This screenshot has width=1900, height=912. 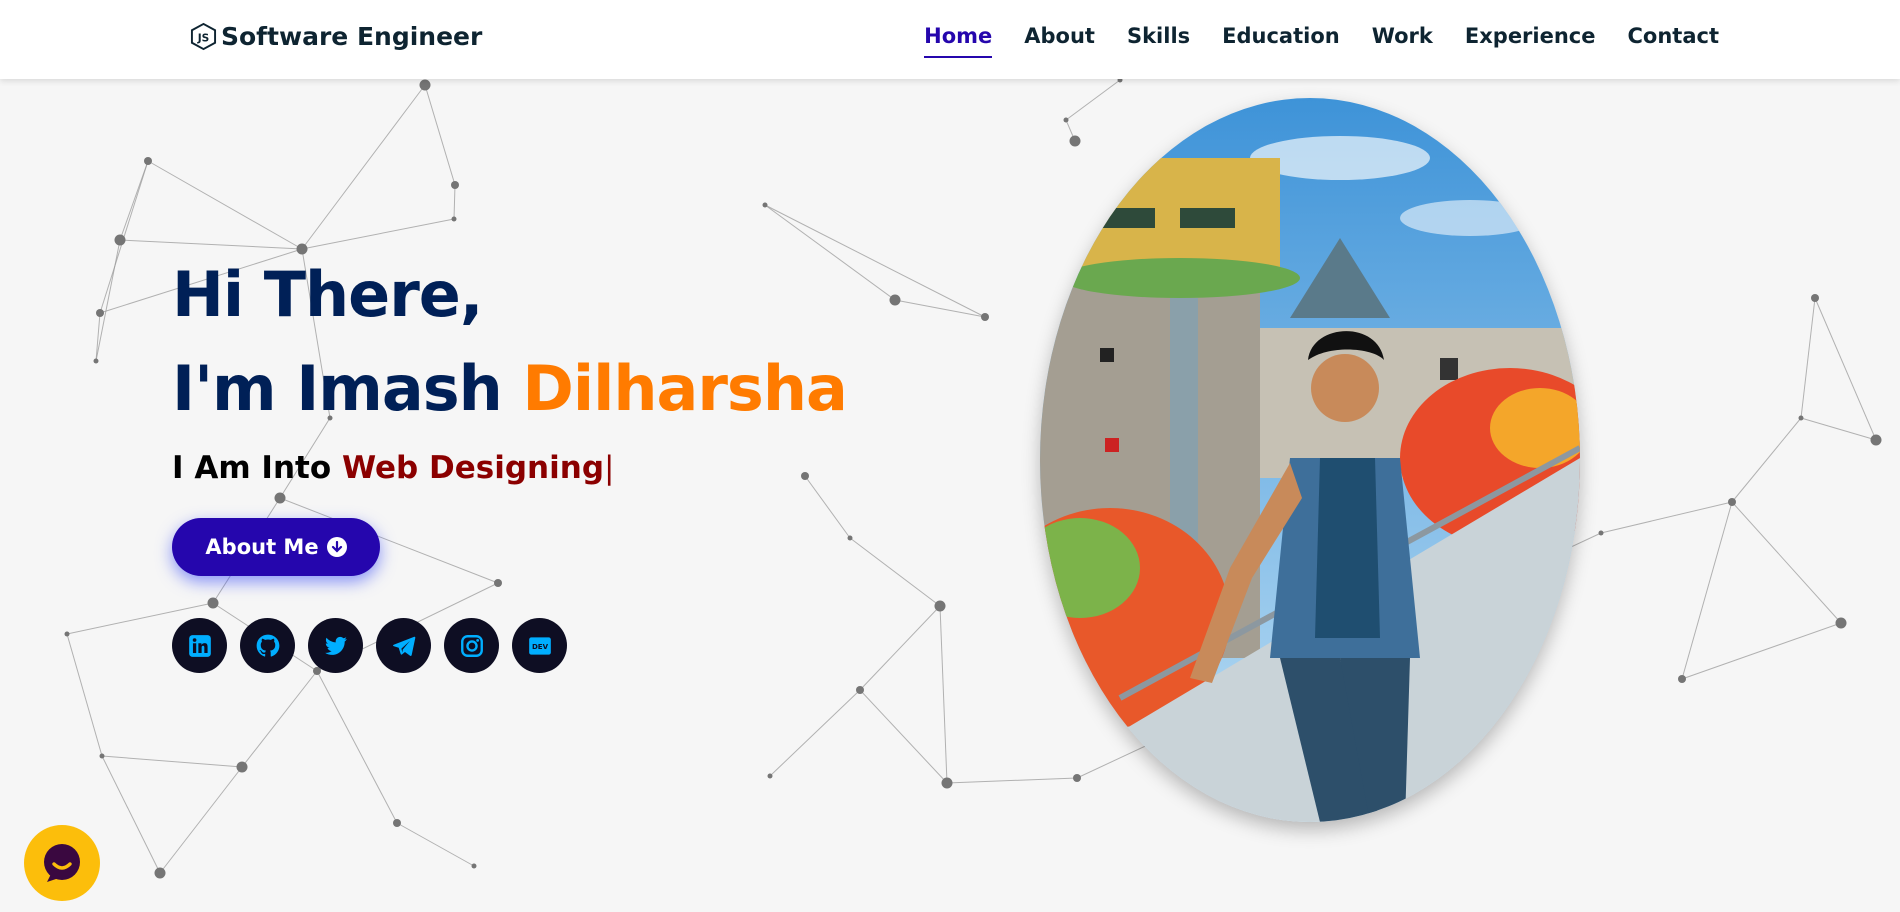 I want to click on typing-cursor: |, so click(x=609, y=468).